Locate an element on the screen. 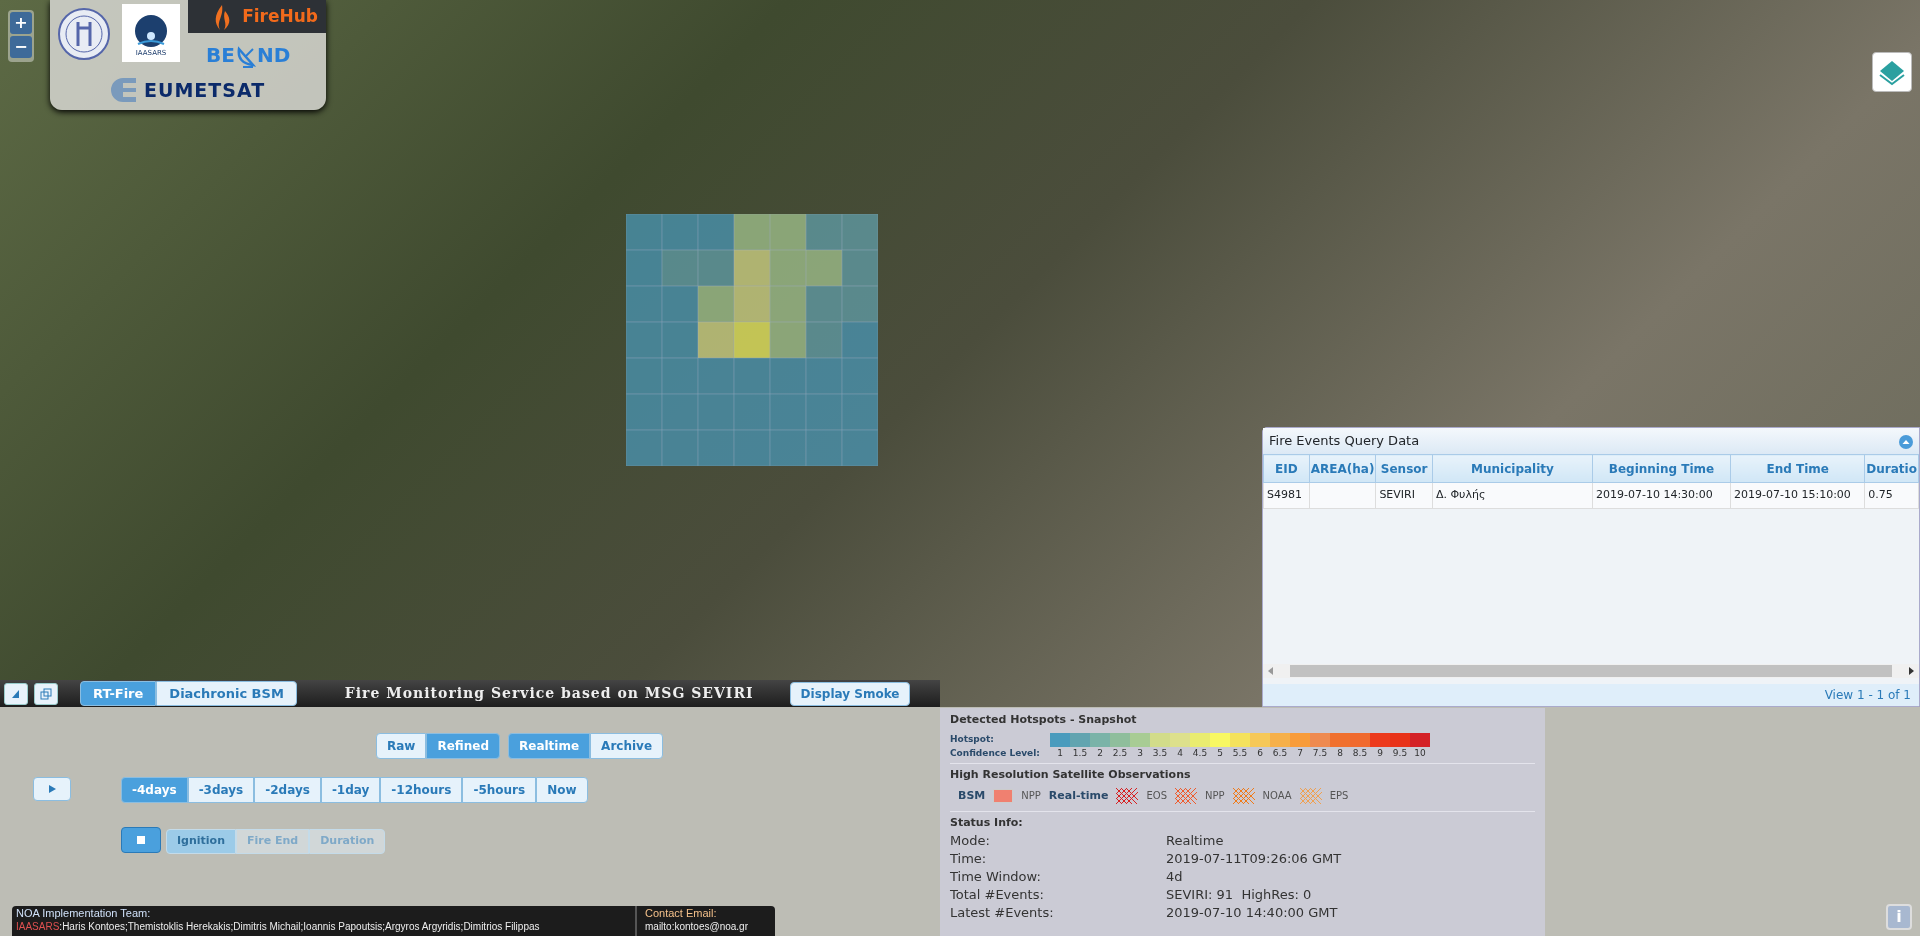 The image size is (1920, 936). status-label: Time Window: is located at coordinates (996, 876).